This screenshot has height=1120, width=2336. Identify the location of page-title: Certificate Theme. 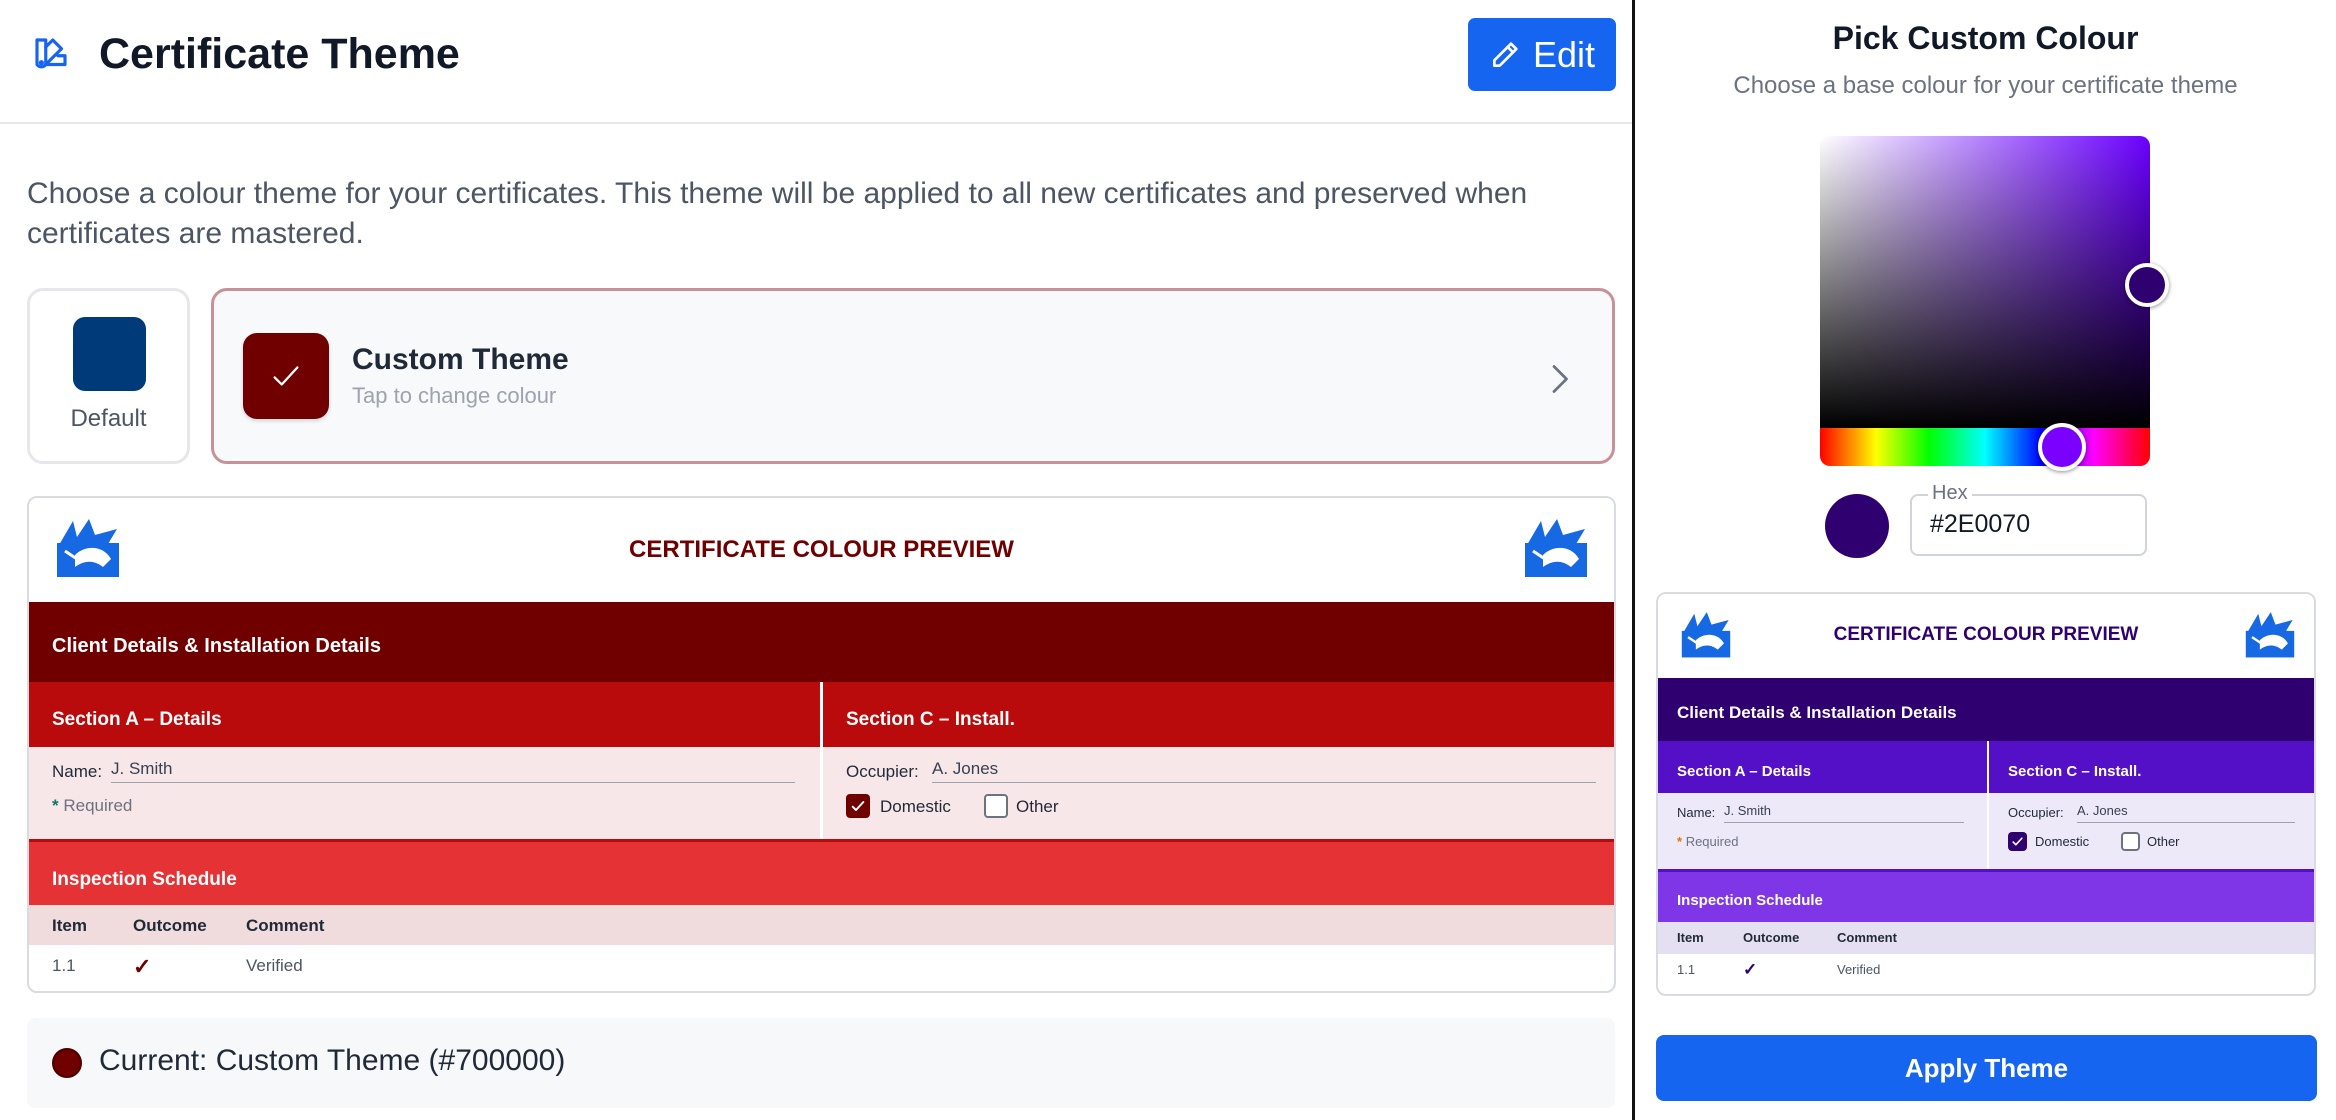
(279, 54).